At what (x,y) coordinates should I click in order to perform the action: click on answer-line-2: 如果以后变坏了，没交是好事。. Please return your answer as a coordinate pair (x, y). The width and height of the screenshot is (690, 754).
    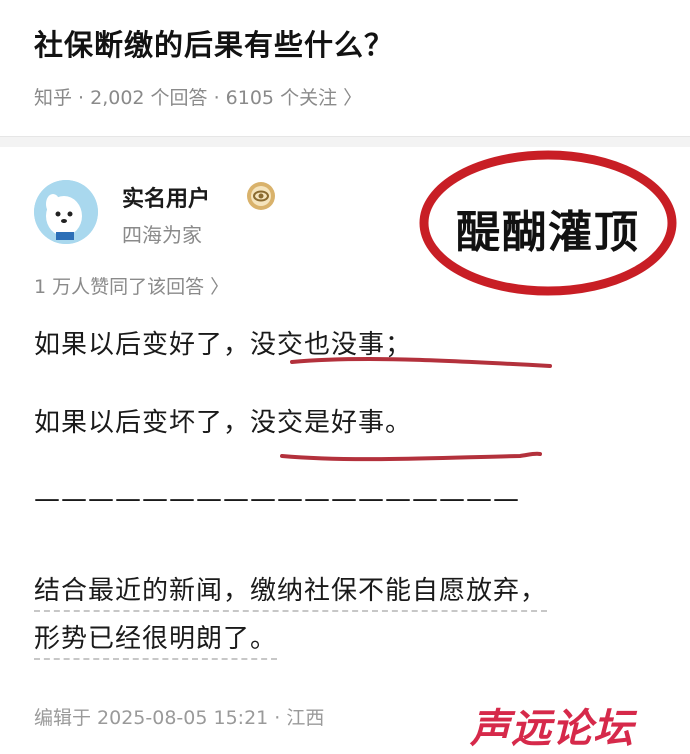
    Looking at the image, I should click on (223, 420).